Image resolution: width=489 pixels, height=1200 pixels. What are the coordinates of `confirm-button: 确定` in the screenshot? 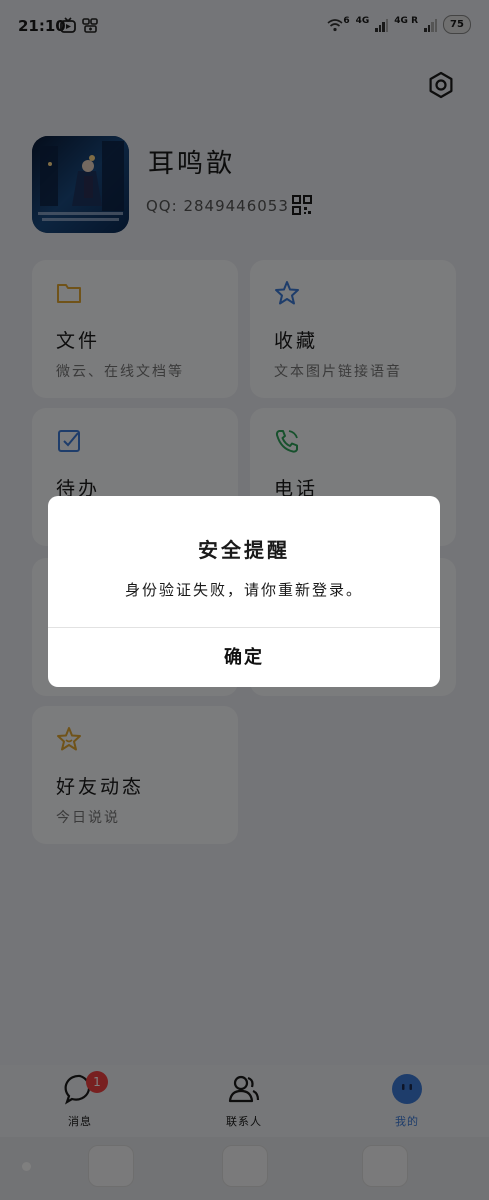 It's located at (244, 657).